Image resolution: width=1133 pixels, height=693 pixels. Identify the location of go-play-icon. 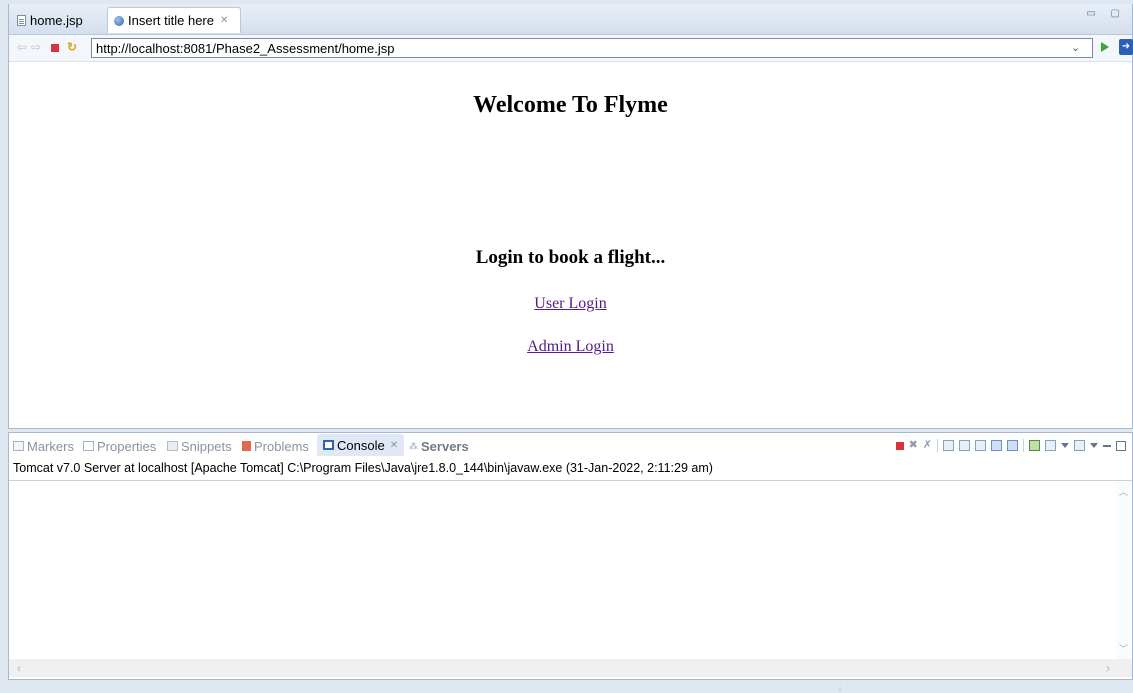
(1105, 47).